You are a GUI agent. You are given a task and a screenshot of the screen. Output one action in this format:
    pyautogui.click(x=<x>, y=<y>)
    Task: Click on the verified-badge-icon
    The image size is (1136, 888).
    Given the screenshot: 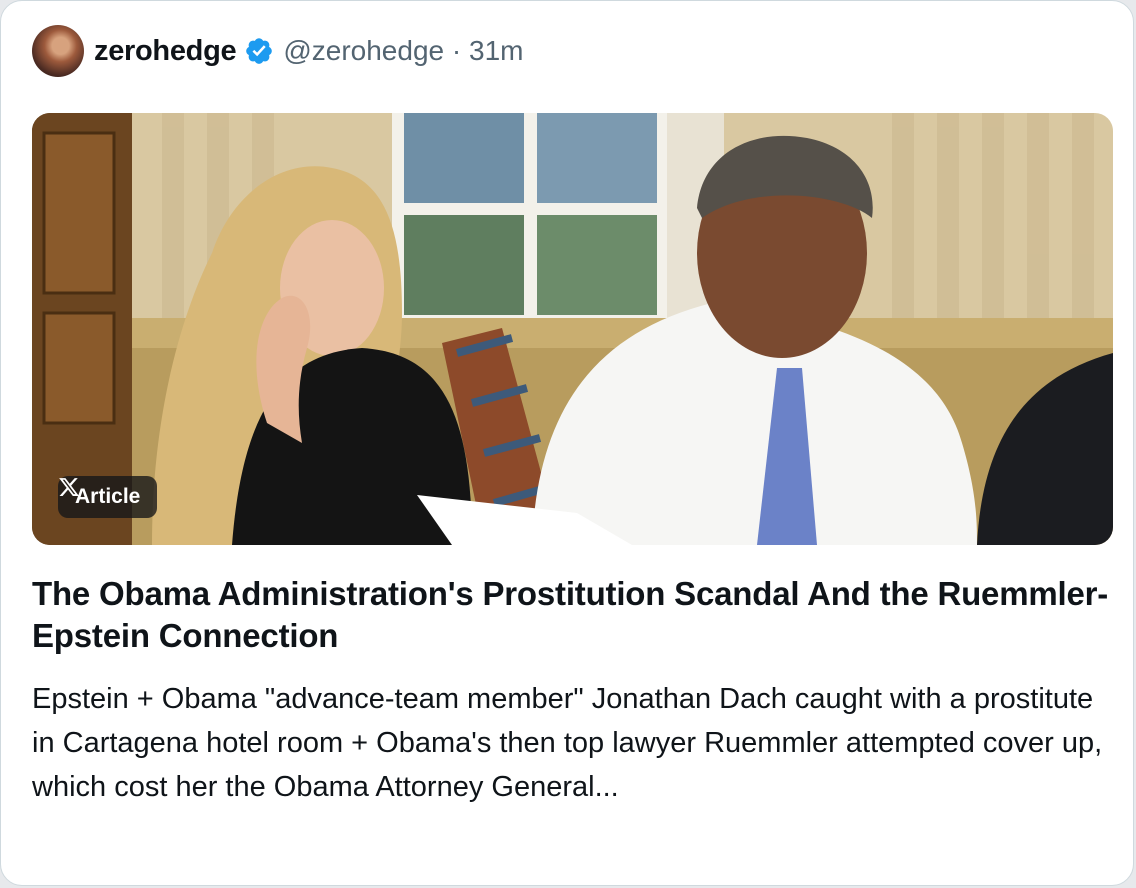 What is the action you would take?
    pyautogui.click(x=259, y=51)
    